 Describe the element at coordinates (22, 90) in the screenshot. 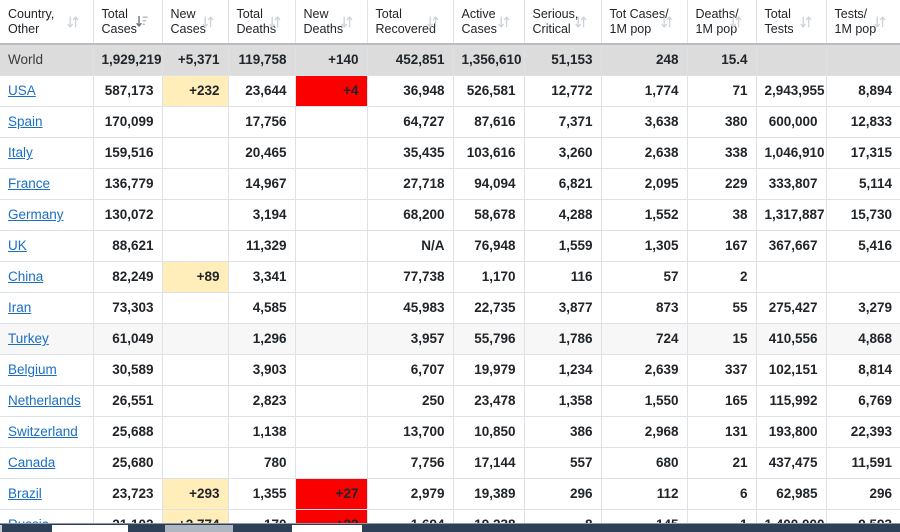

I see `country-link: USA` at that location.